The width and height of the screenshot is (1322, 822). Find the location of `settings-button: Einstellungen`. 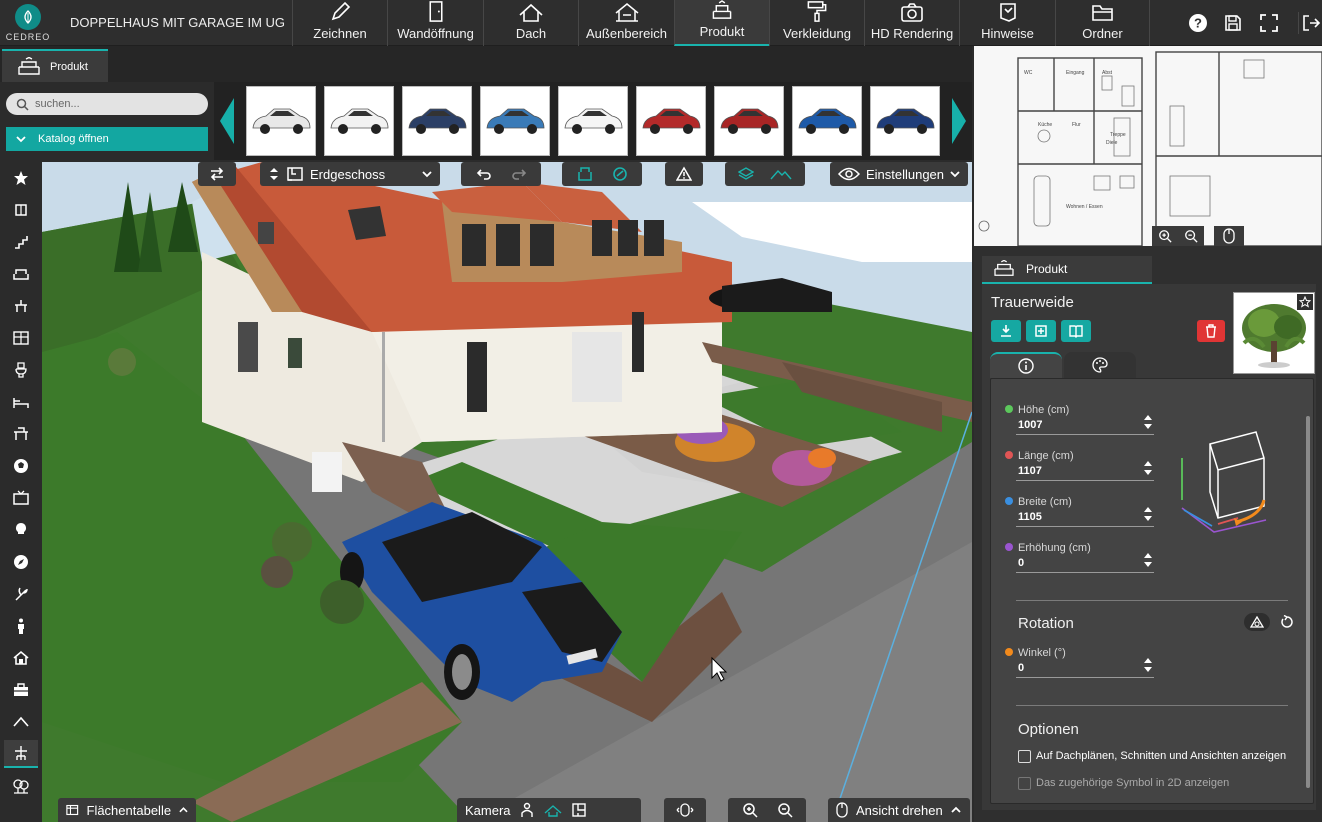

settings-button: Einstellungen is located at coordinates (899, 174).